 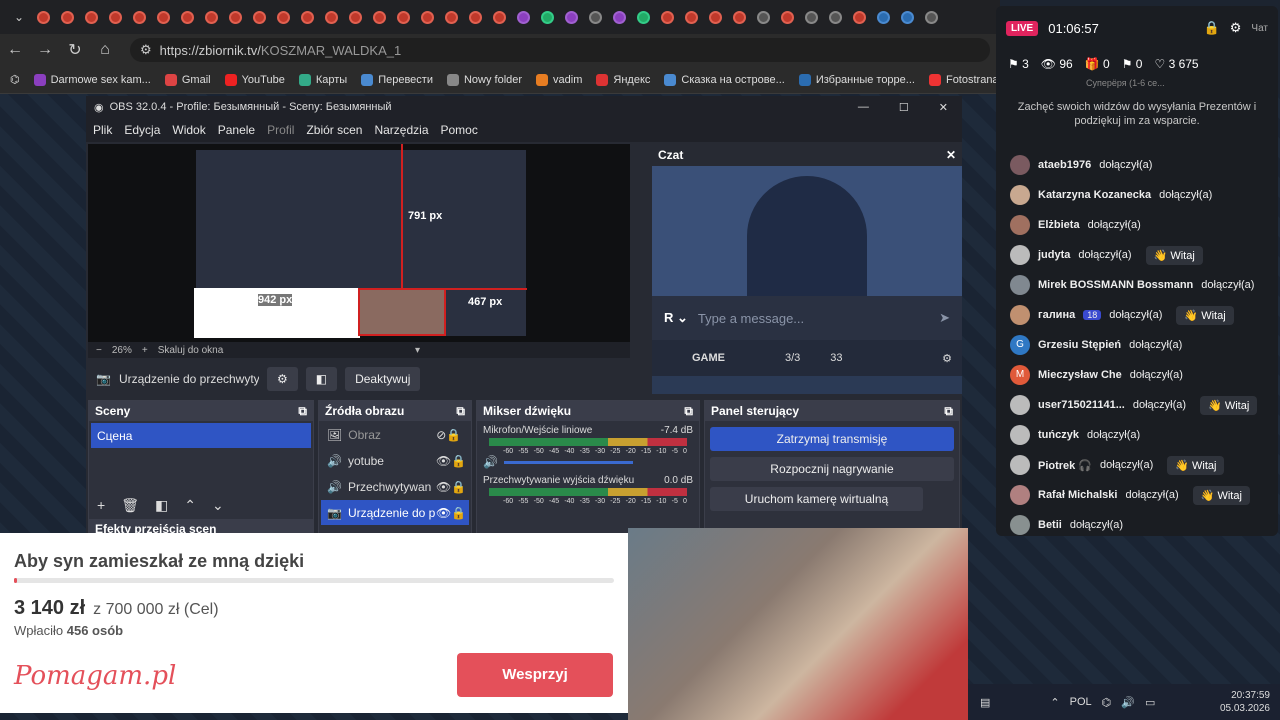 I want to click on bookmark-item: Перевести, so click(x=397, y=79).